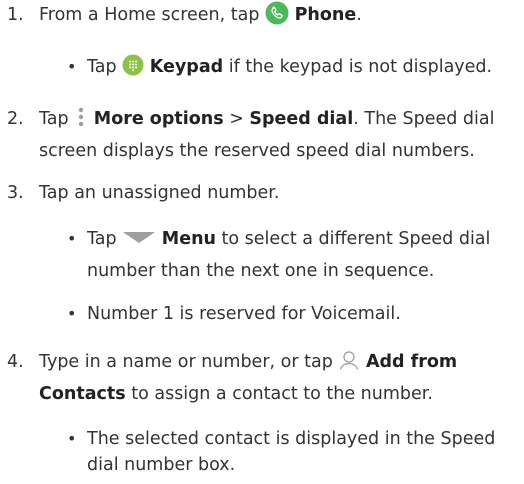  What do you see at coordinates (424, 119) in the screenshot?
I see `step-text-end: . The Speed dial` at bounding box center [424, 119].